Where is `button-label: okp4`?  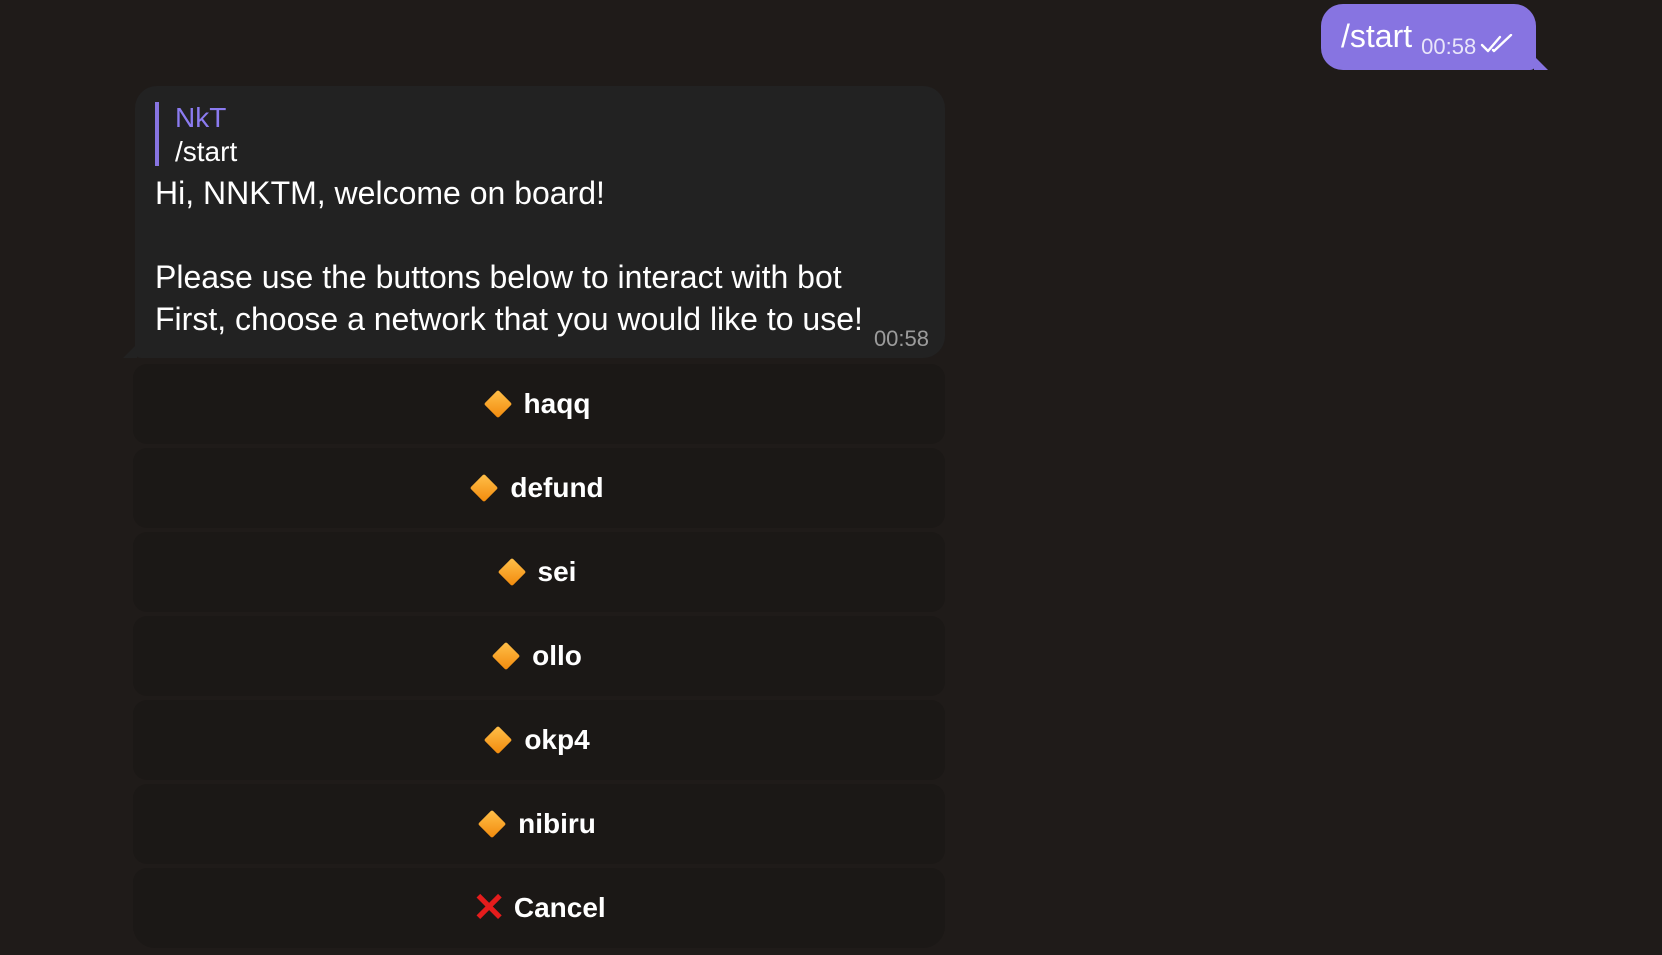
button-label: okp4 is located at coordinates (557, 739).